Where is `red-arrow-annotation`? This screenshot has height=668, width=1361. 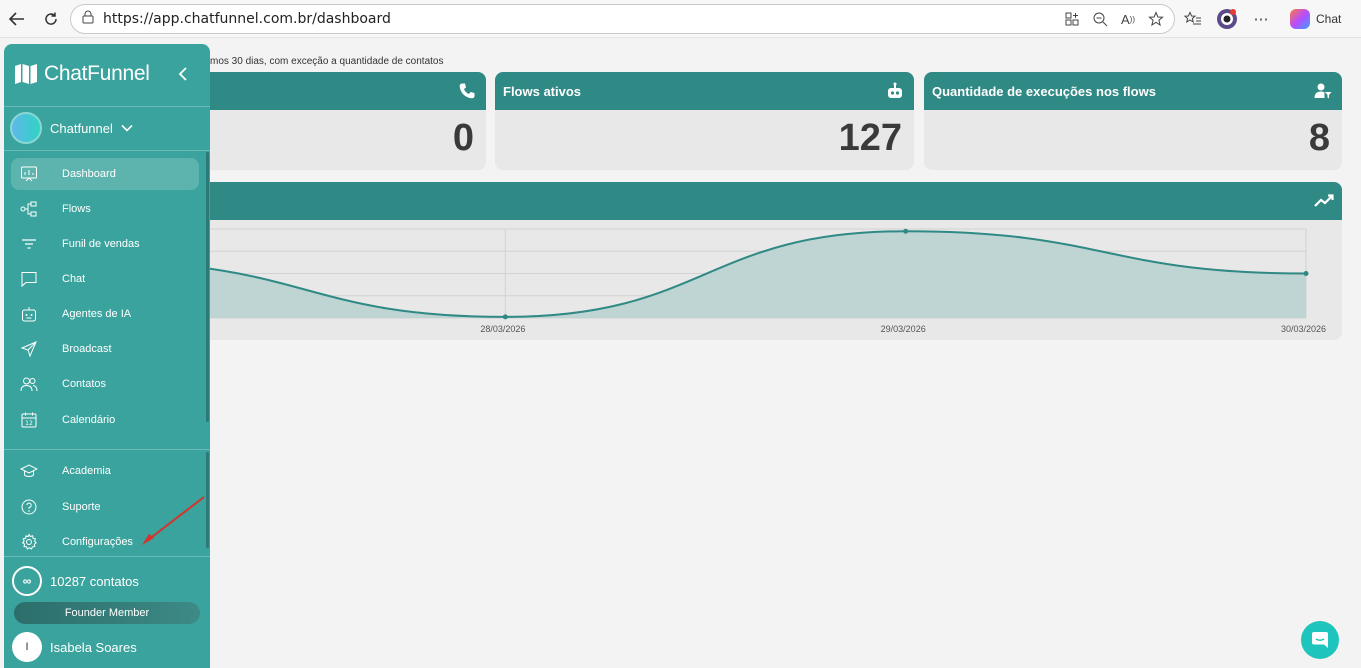
red-arrow-annotation is located at coordinates (173, 520).